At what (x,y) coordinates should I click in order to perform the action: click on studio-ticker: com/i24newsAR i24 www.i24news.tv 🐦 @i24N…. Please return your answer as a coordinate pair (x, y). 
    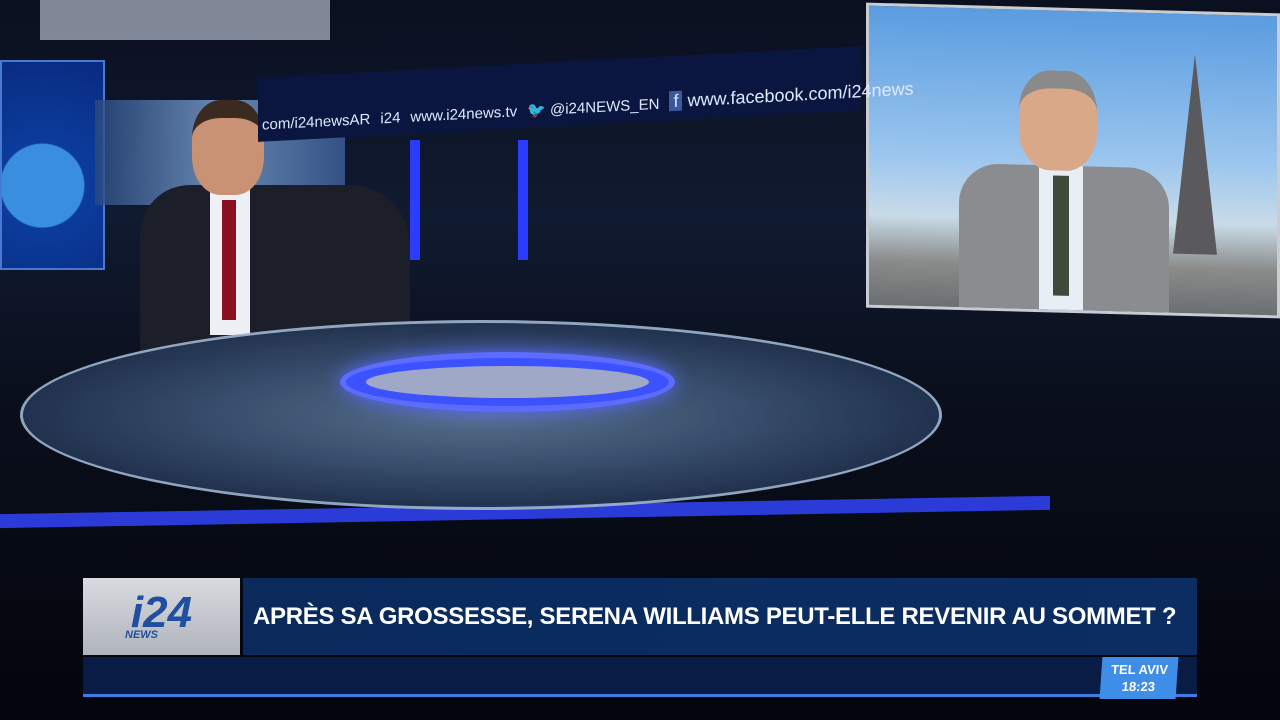
    Looking at the image, I should click on (586, 94).